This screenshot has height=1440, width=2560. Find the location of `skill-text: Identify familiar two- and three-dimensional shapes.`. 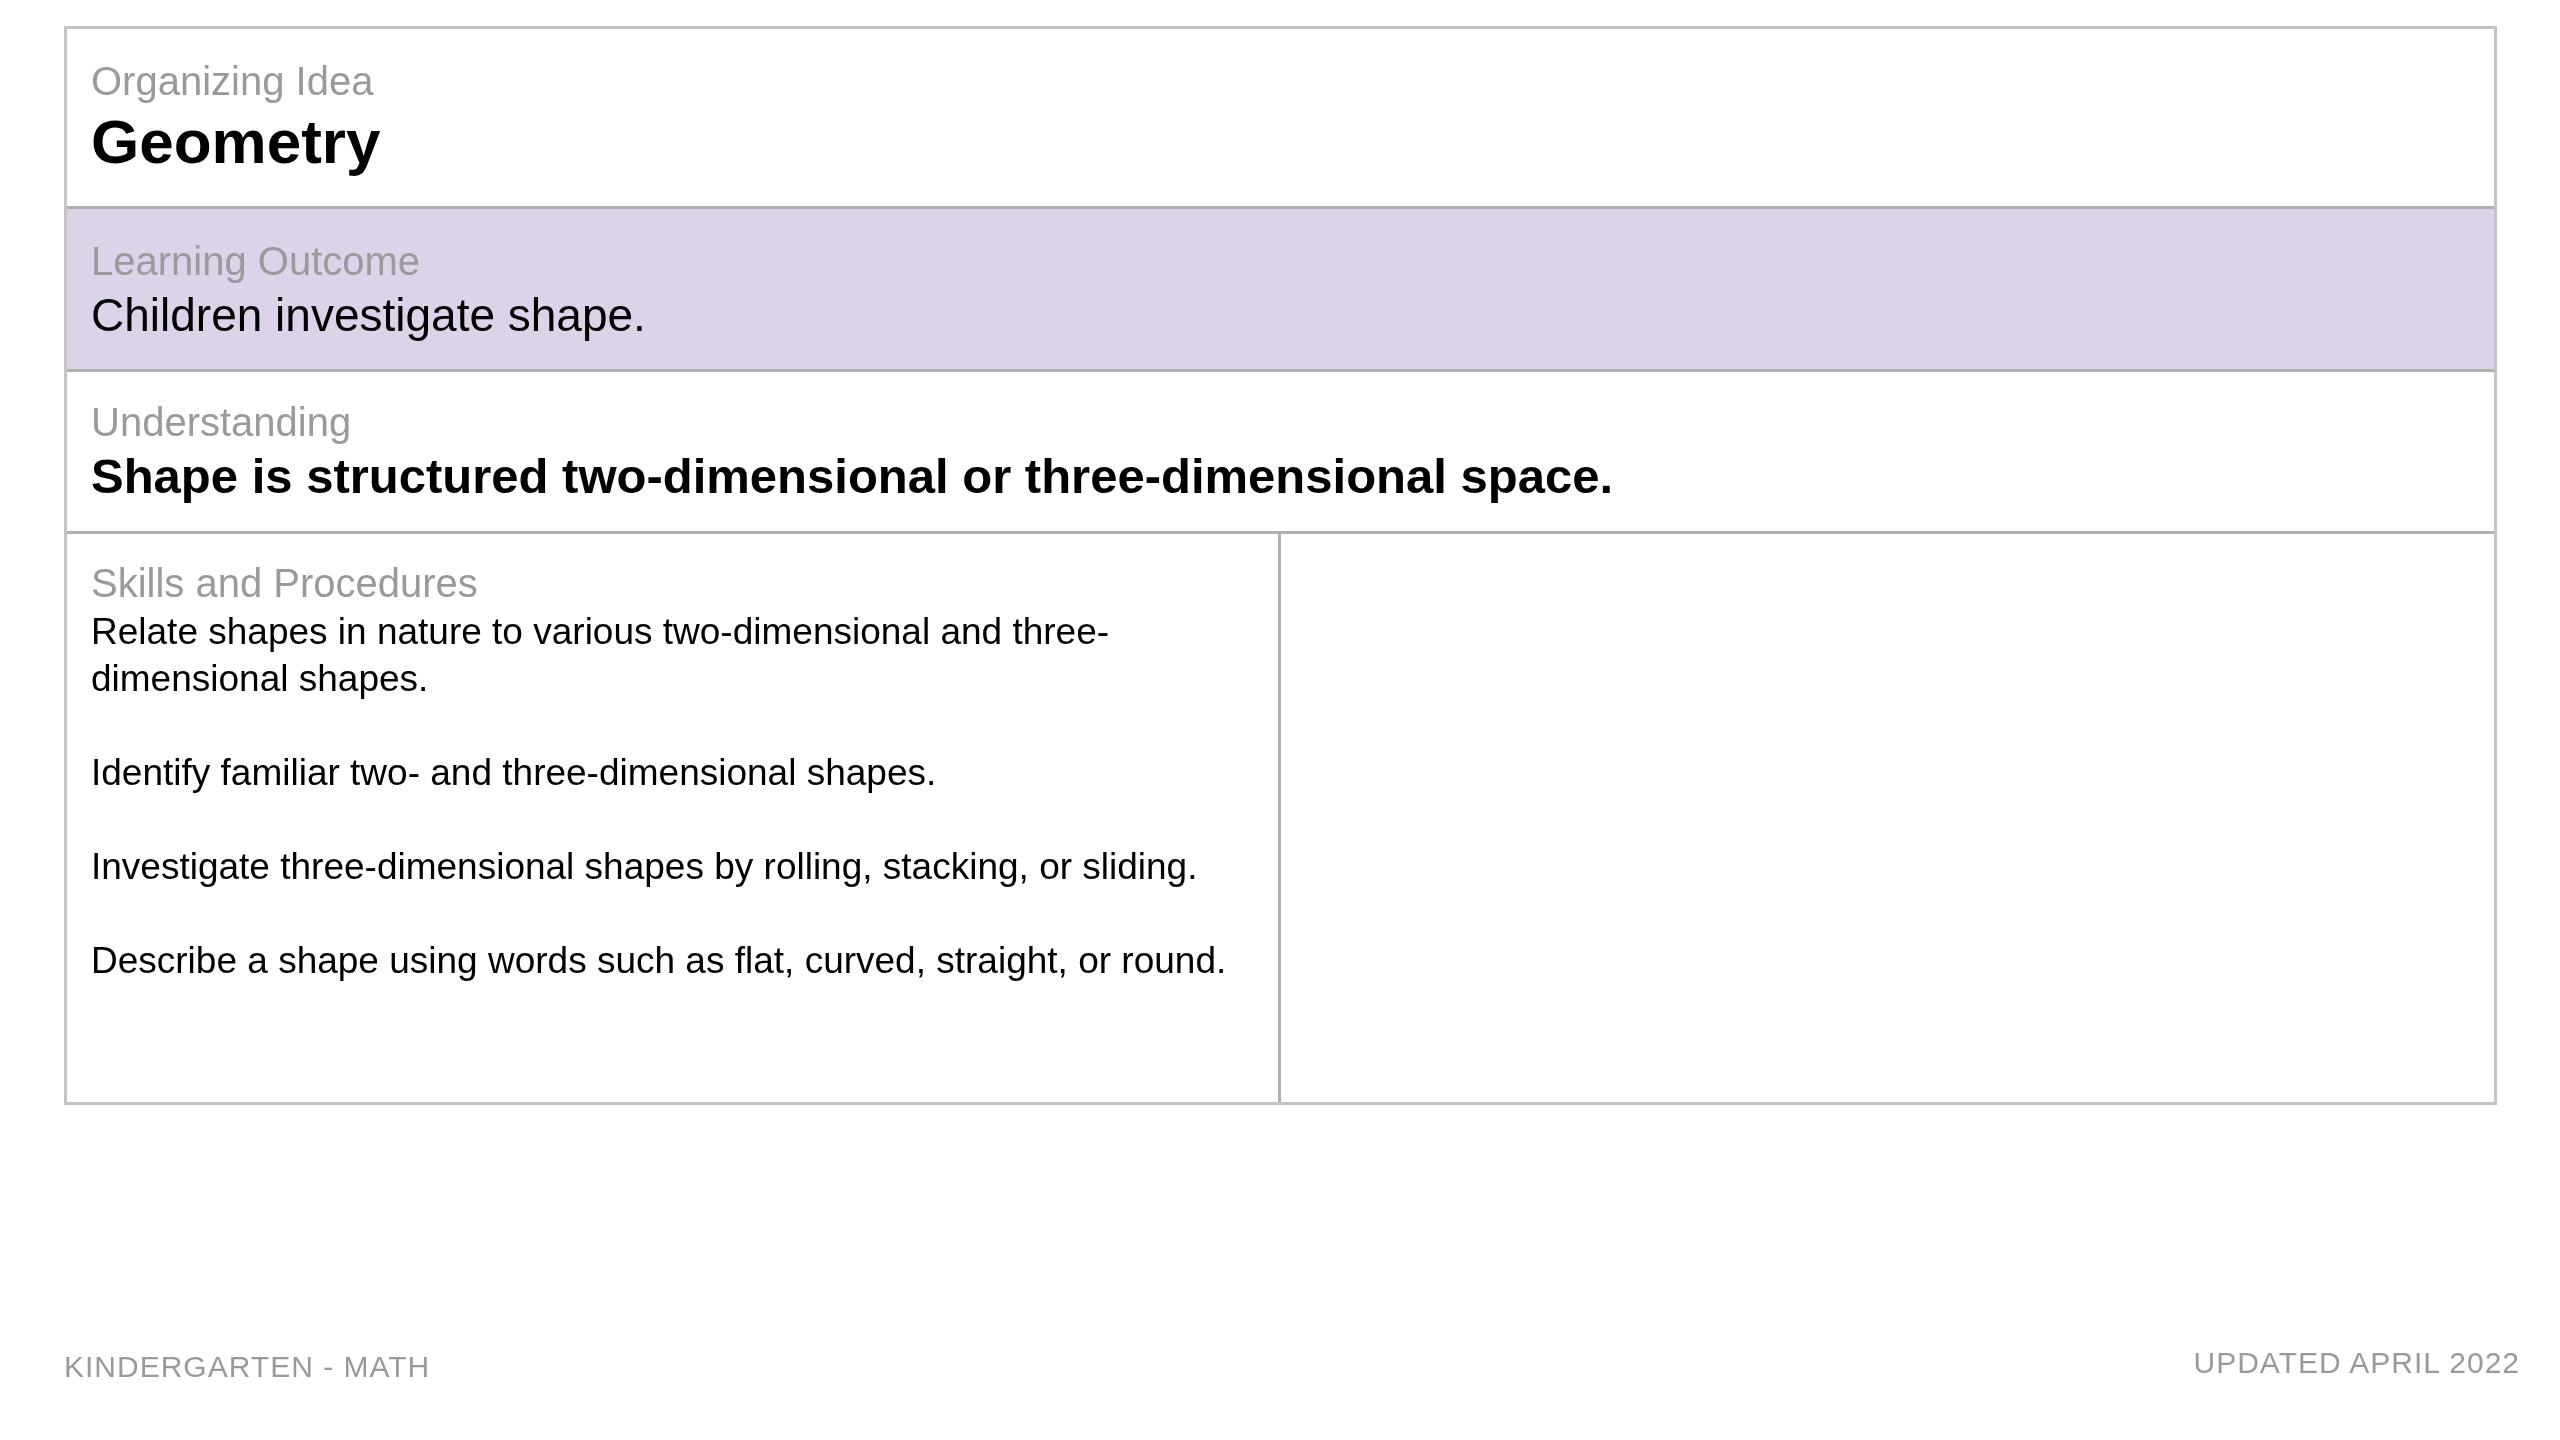

skill-text: Identify familiar two- and three-dimensional shapes. is located at coordinates (514, 773).